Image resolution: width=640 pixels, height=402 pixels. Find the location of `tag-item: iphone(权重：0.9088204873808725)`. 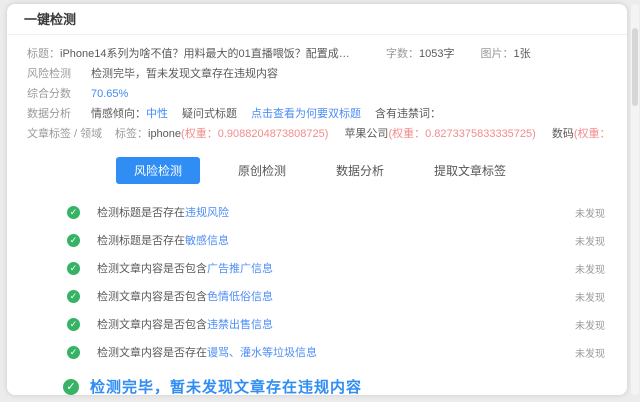

tag-item: iphone(权重：0.9088204873808725) is located at coordinates (238, 134).